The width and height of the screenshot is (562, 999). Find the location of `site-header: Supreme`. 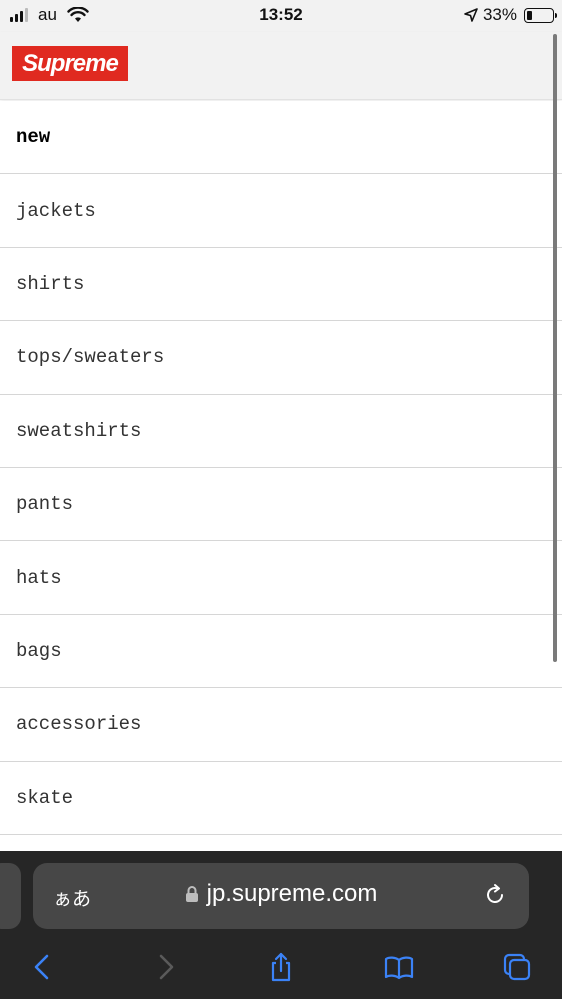

site-header: Supreme is located at coordinates (281, 66).